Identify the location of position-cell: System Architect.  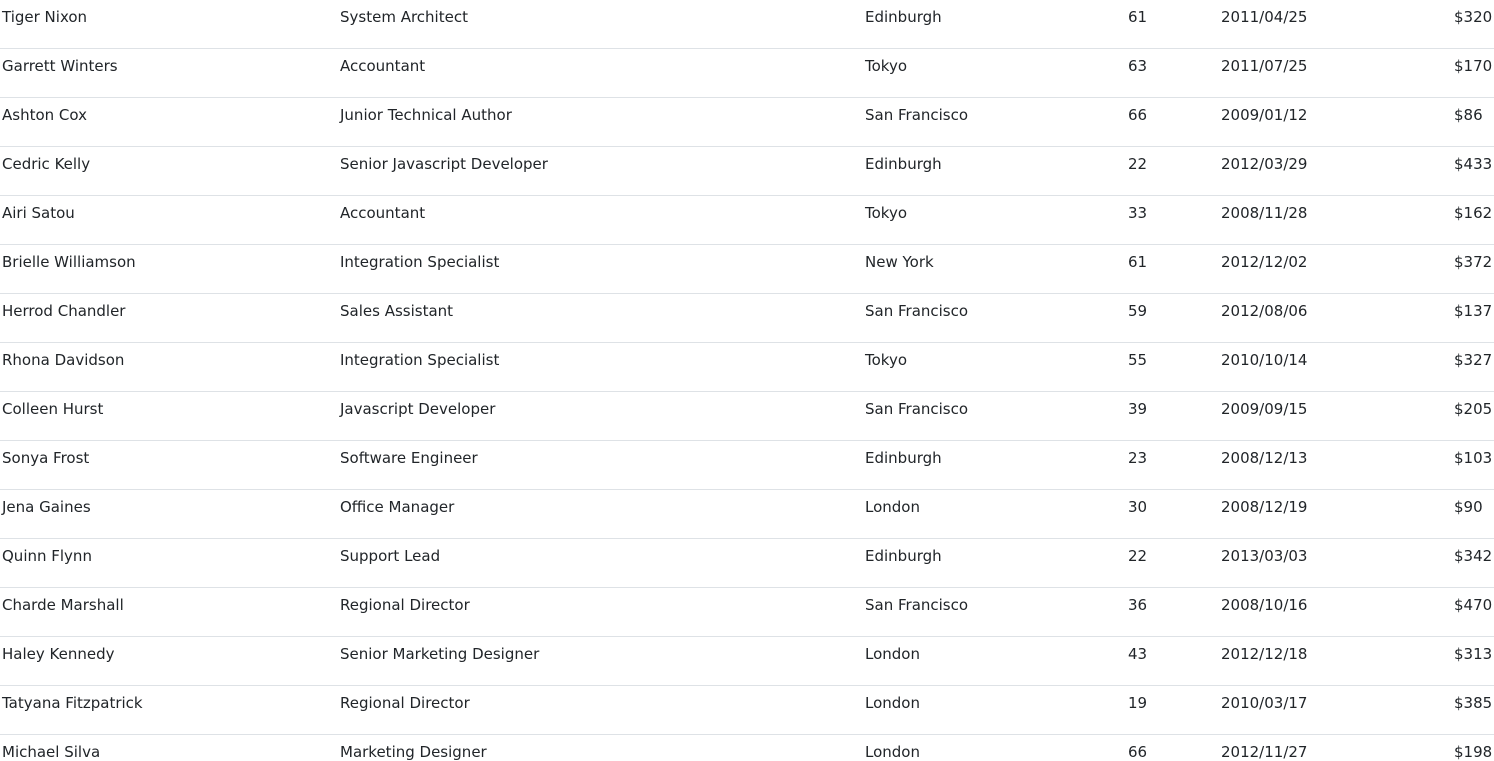
(404, 17).